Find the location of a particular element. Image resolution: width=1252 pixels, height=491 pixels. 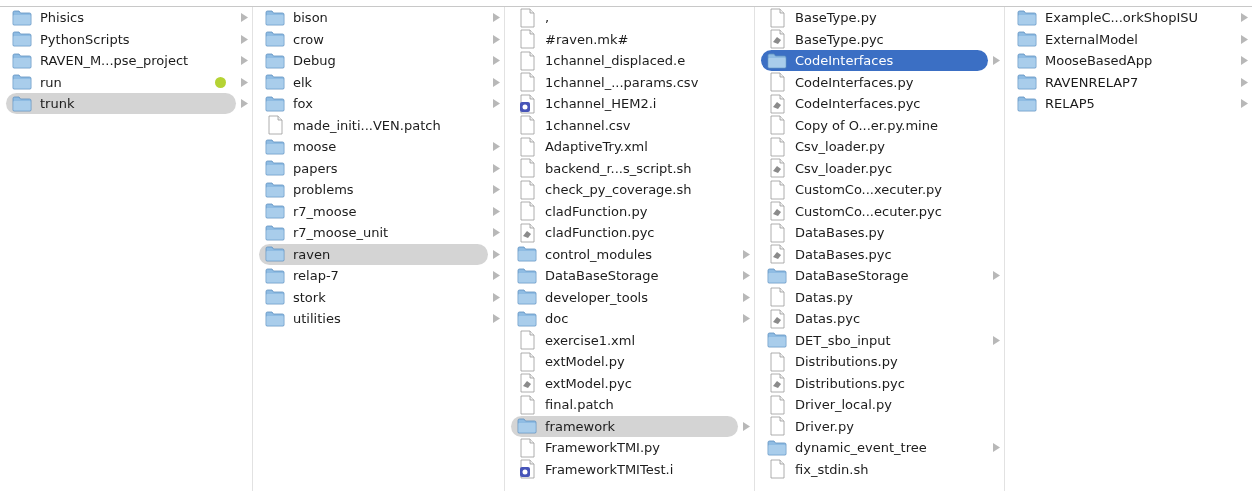

file-item: 1channel_displaced.e is located at coordinates (624, 61).